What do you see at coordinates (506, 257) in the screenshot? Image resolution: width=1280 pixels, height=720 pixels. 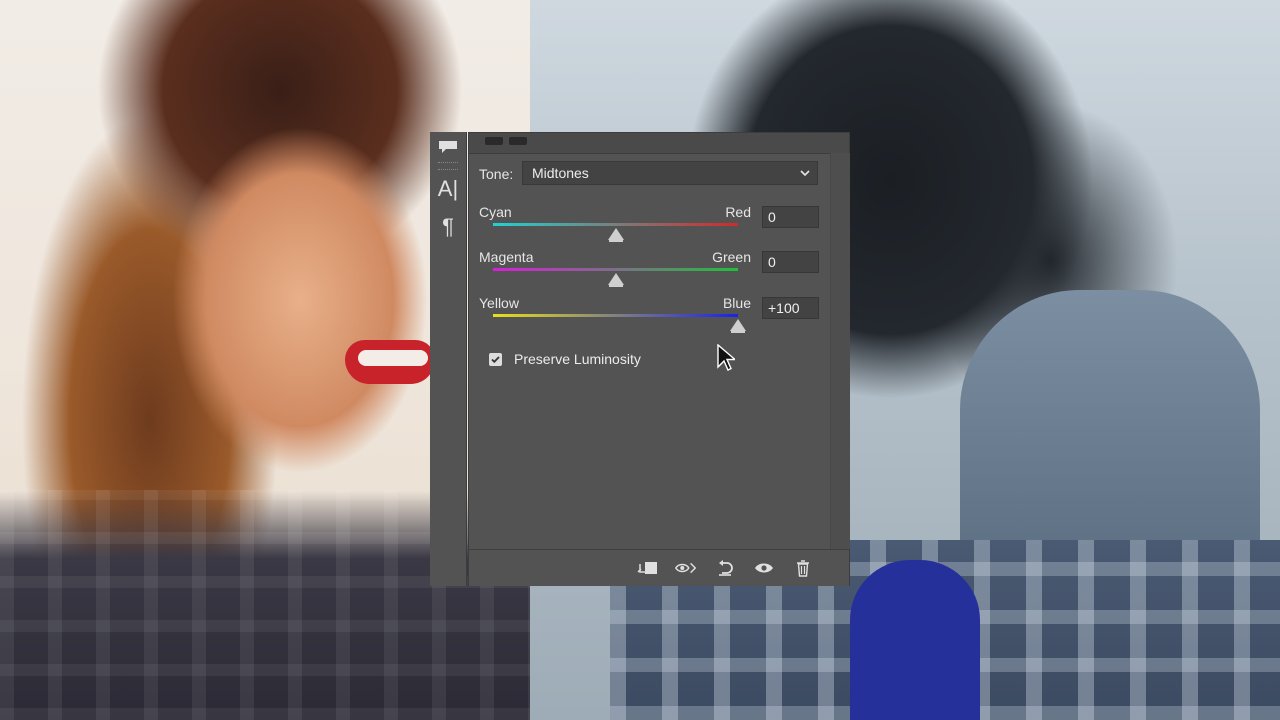 I see `slider-label-magenta: Magenta` at bounding box center [506, 257].